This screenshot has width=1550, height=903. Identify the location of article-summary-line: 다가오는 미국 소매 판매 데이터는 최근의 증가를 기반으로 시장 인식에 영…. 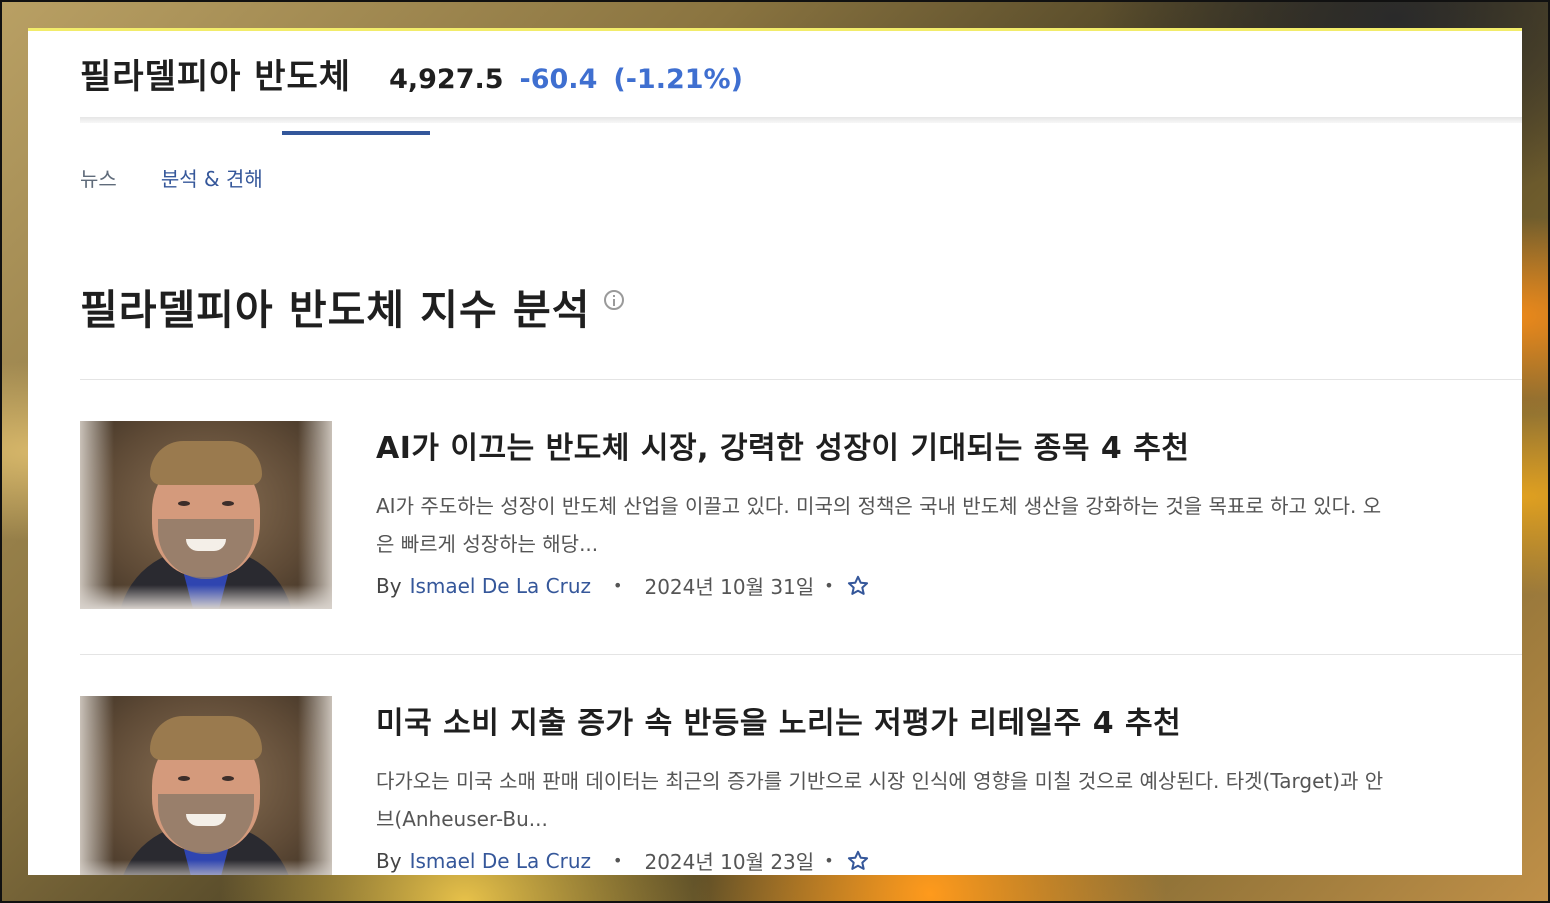
(880, 781).